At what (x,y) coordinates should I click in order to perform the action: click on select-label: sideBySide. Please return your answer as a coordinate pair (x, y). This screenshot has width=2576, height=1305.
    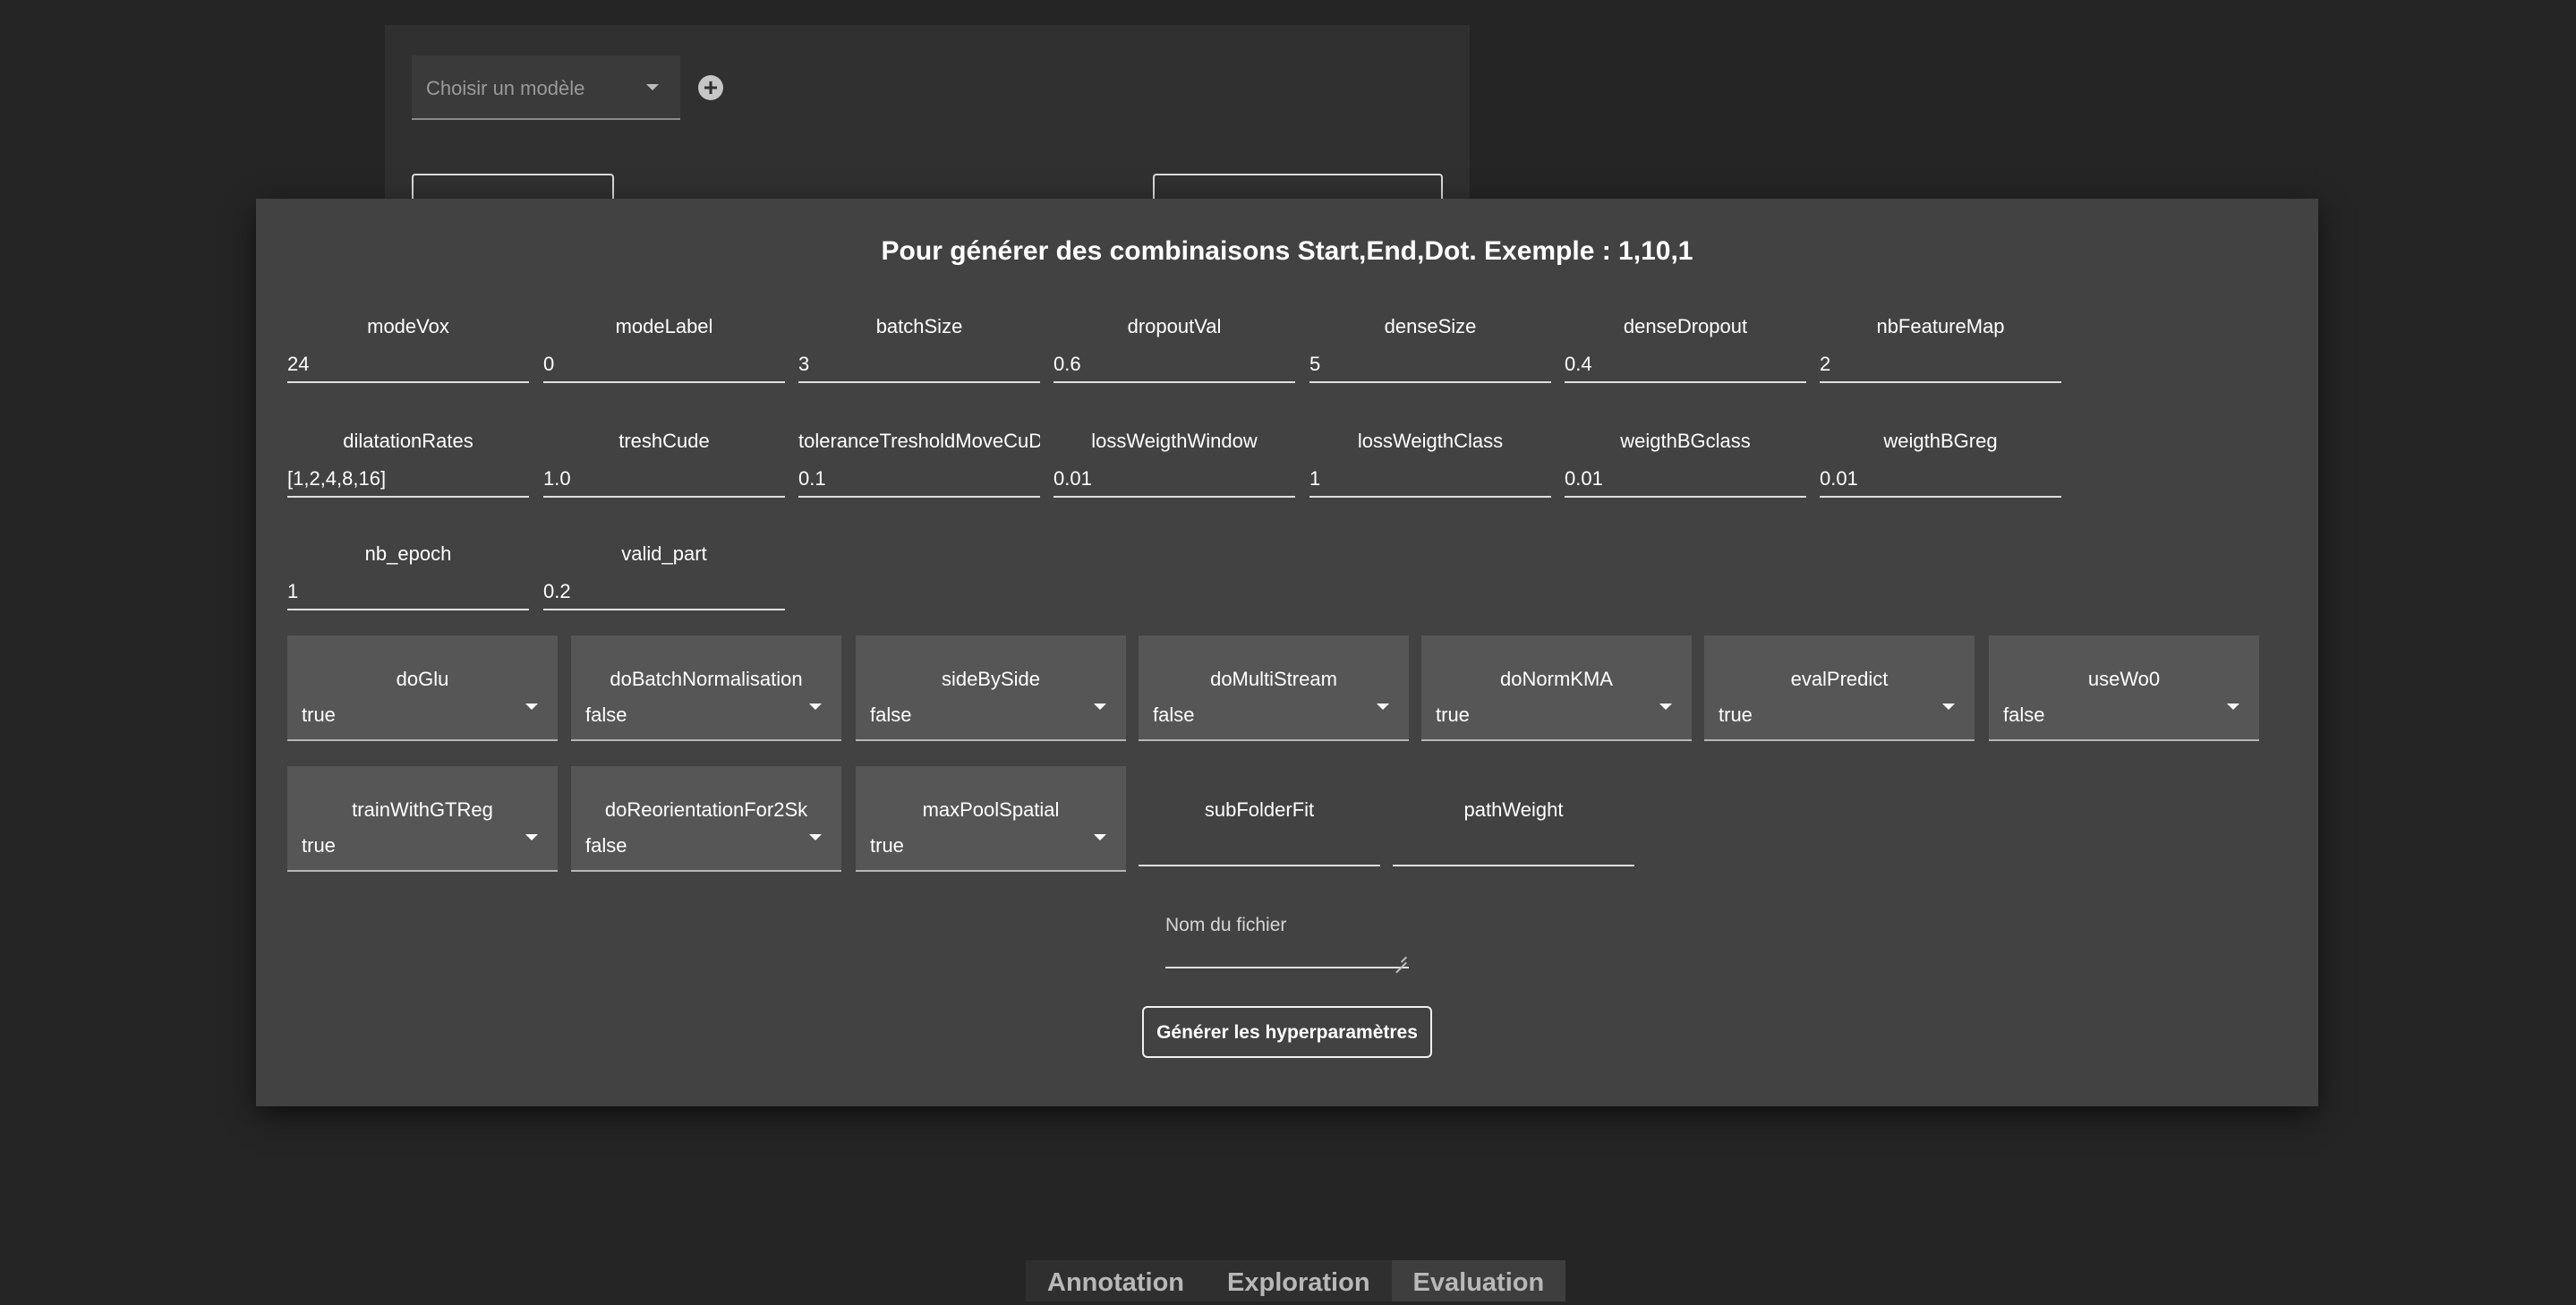
    Looking at the image, I should click on (991, 679).